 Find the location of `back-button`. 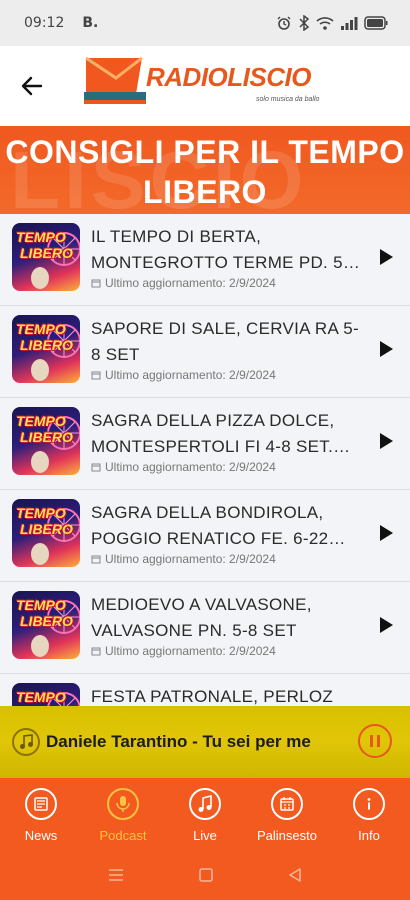

back-button is located at coordinates (32, 86).